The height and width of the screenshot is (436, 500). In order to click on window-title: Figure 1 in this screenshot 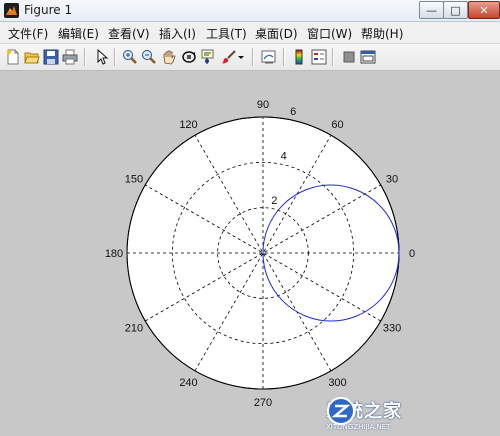, I will do `click(48, 10)`.